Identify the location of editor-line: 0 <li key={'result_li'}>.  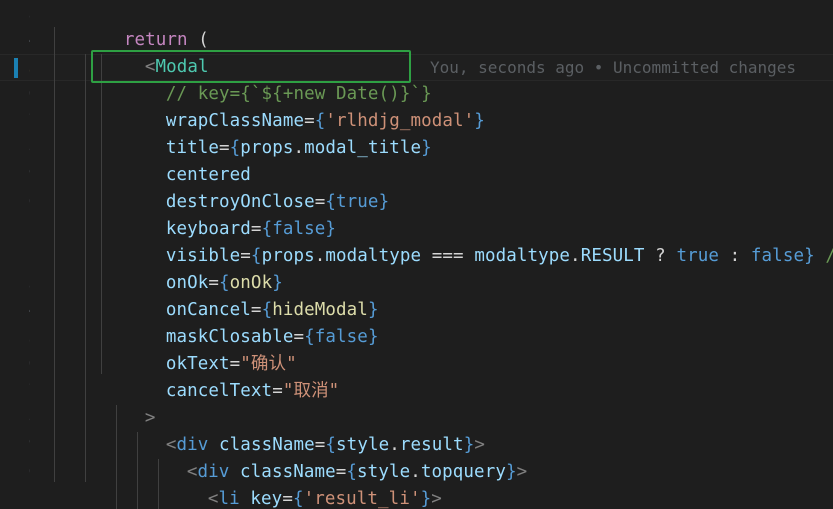
(416, 484).